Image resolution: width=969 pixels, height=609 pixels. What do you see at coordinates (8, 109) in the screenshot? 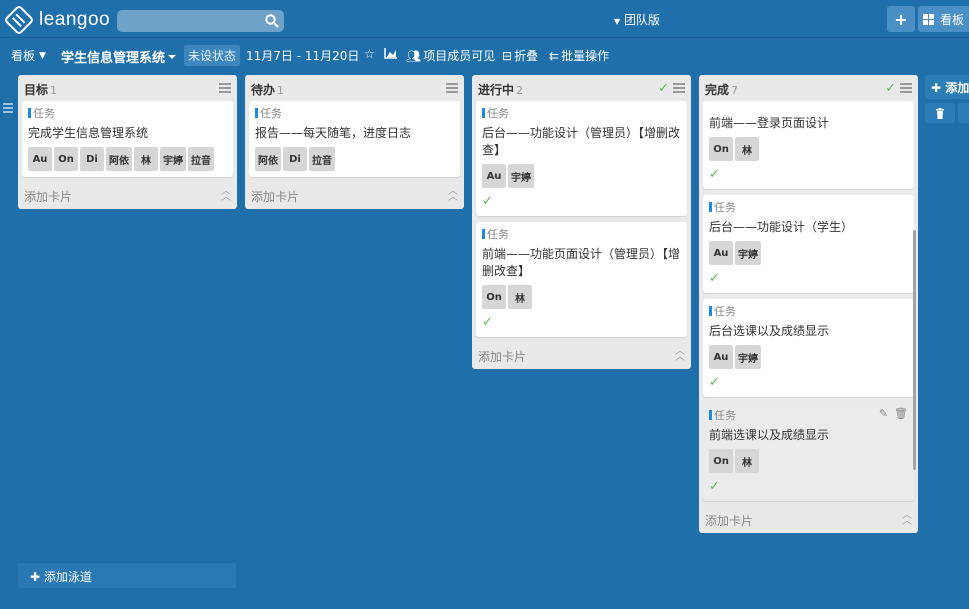
I see `lane-handle-icon` at bounding box center [8, 109].